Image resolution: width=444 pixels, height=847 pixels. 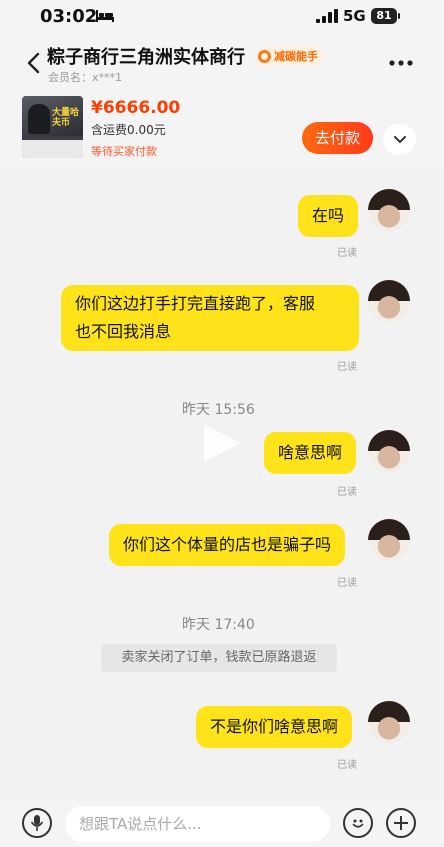 What do you see at coordinates (136, 108) in the screenshot?
I see `order-price: ¥6666.00` at bounding box center [136, 108].